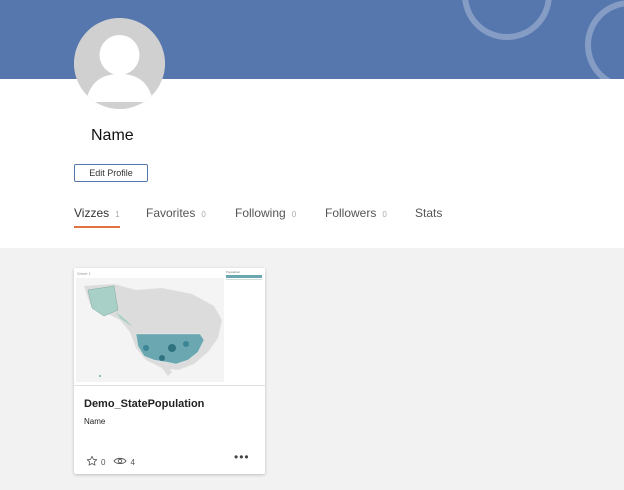 This screenshot has width=624, height=490. I want to click on tab-stats: Stats, so click(428, 217).